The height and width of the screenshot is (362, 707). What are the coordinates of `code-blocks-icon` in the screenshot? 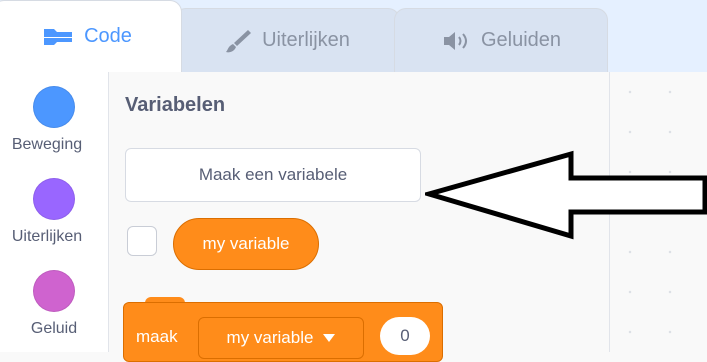 It's located at (58, 36).